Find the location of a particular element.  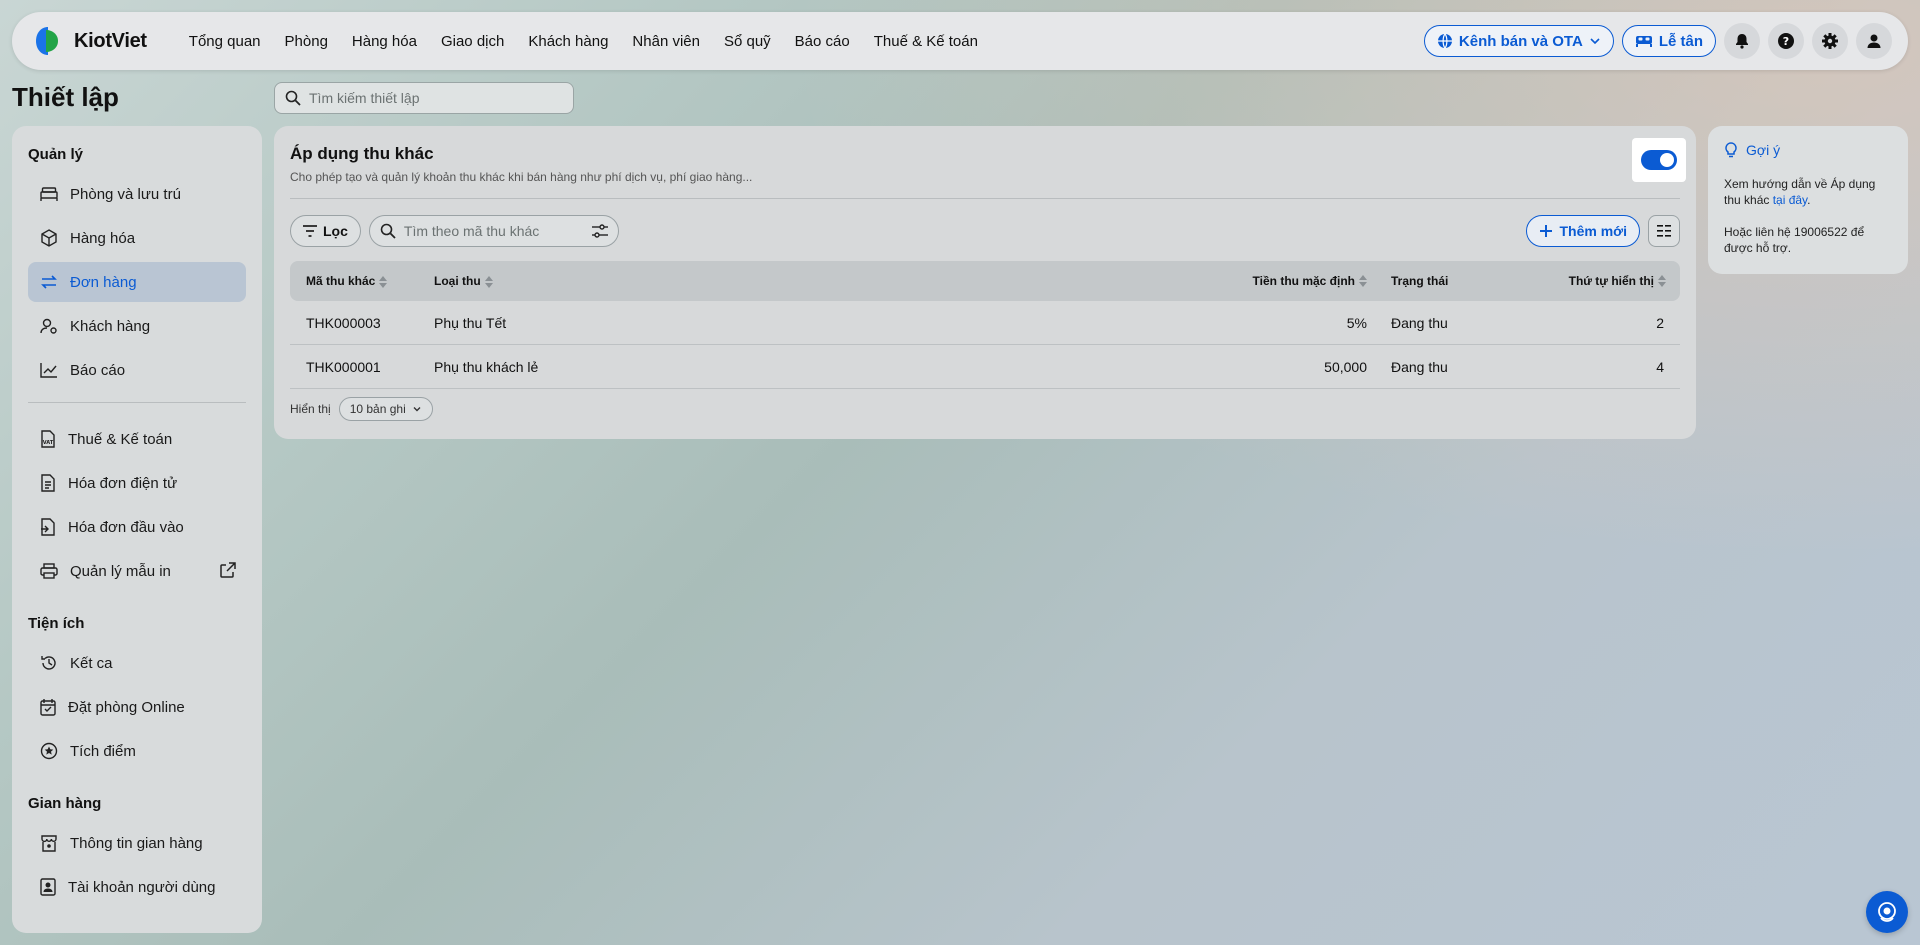

table-cell: THK000003 is located at coordinates (343, 322).